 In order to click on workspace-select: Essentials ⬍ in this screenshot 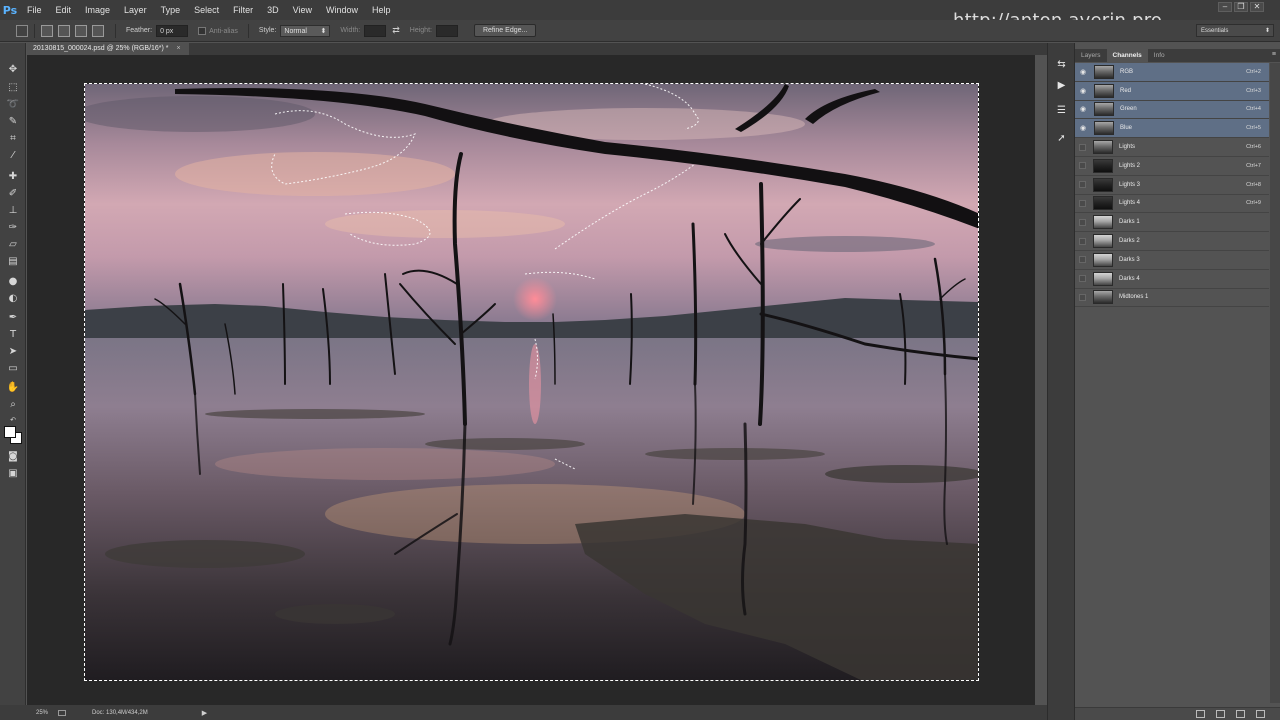, I will do `click(1235, 30)`.